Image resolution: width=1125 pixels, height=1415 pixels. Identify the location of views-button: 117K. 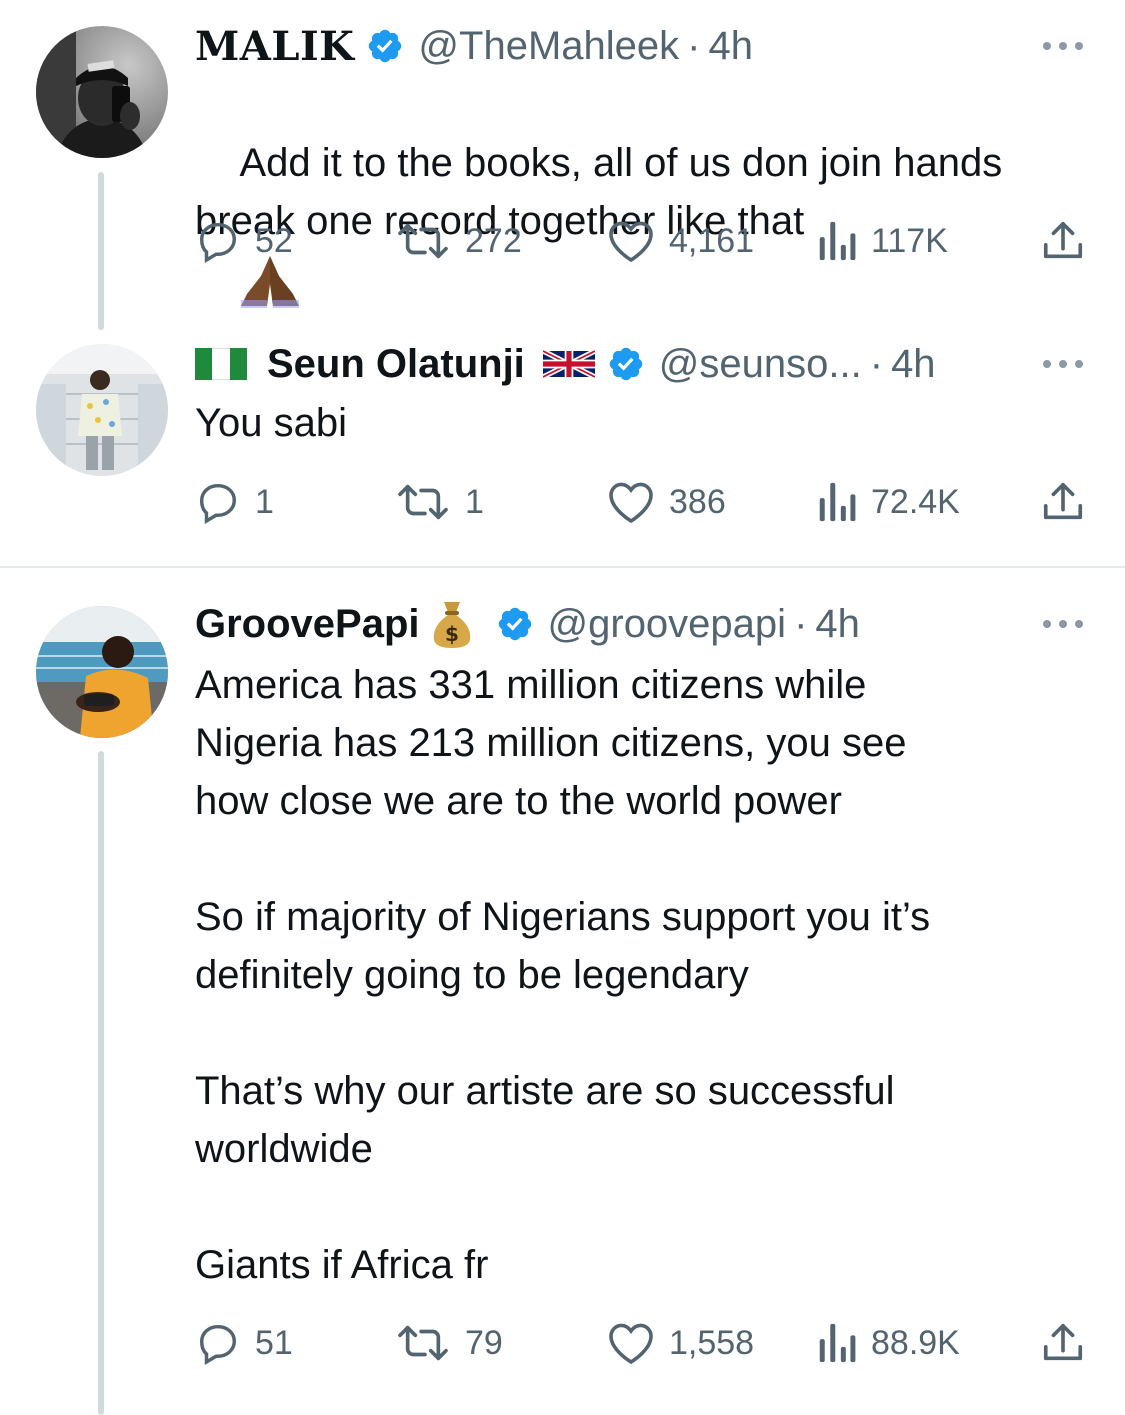
(882, 241).